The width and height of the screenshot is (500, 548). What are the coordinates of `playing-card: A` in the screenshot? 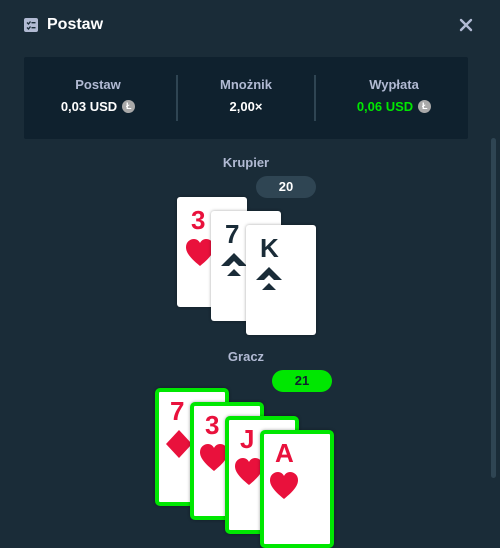 It's located at (297, 489).